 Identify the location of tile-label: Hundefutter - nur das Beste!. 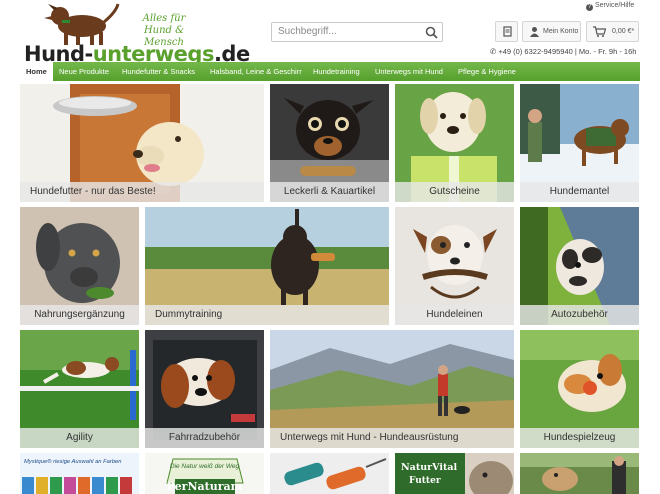
(142, 192).